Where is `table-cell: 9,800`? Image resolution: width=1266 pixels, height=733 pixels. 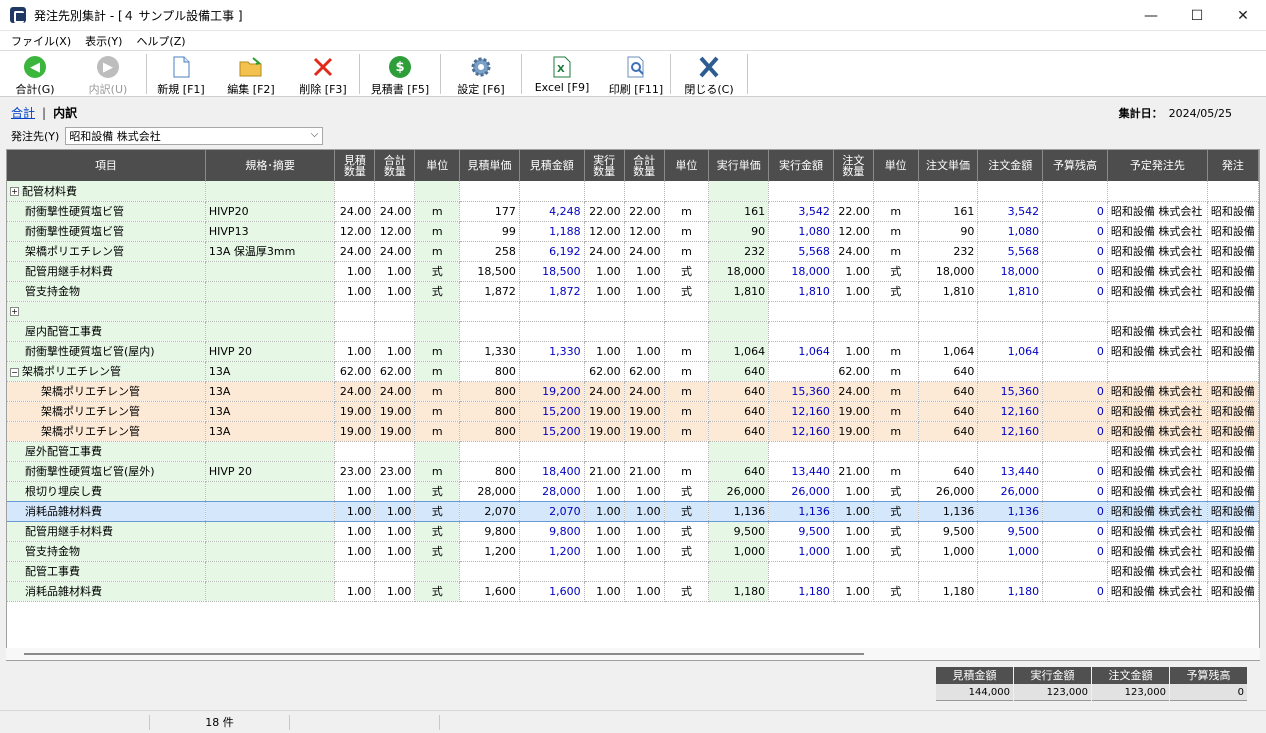 table-cell: 9,800 is located at coordinates (489, 531).